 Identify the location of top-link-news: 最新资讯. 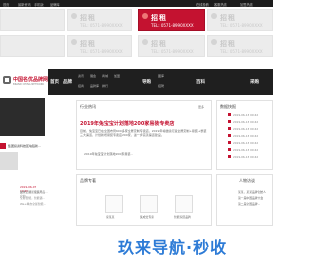
(24, 4).